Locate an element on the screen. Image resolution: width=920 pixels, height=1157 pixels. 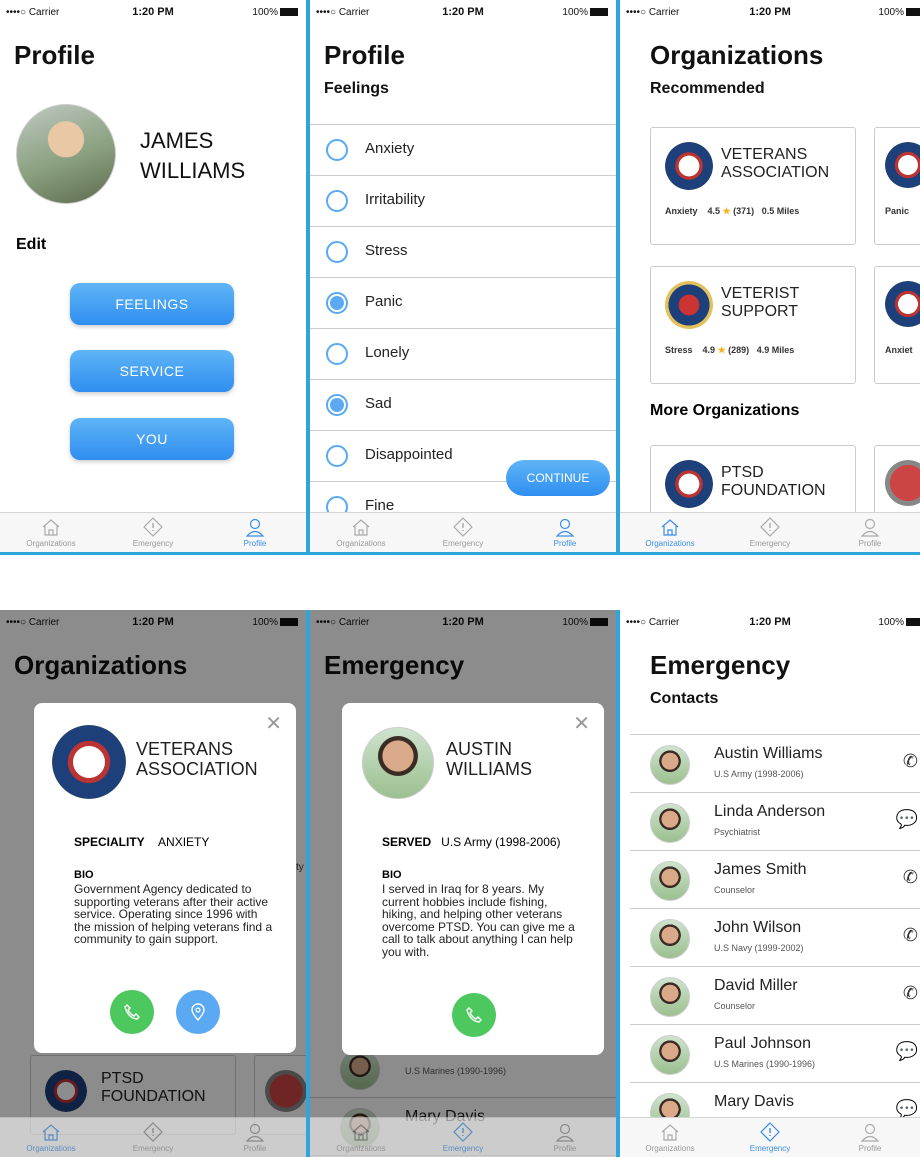
org-card: Panic is located at coordinates (897, 186).